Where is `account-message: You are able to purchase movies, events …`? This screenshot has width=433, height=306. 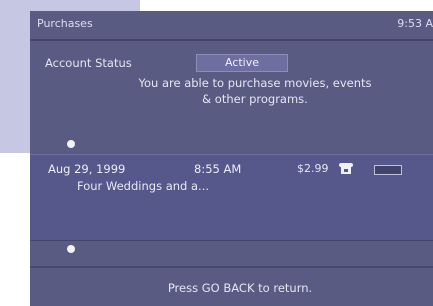
account-message: You are able to purchase movies, events … is located at coordinates (255, 91).